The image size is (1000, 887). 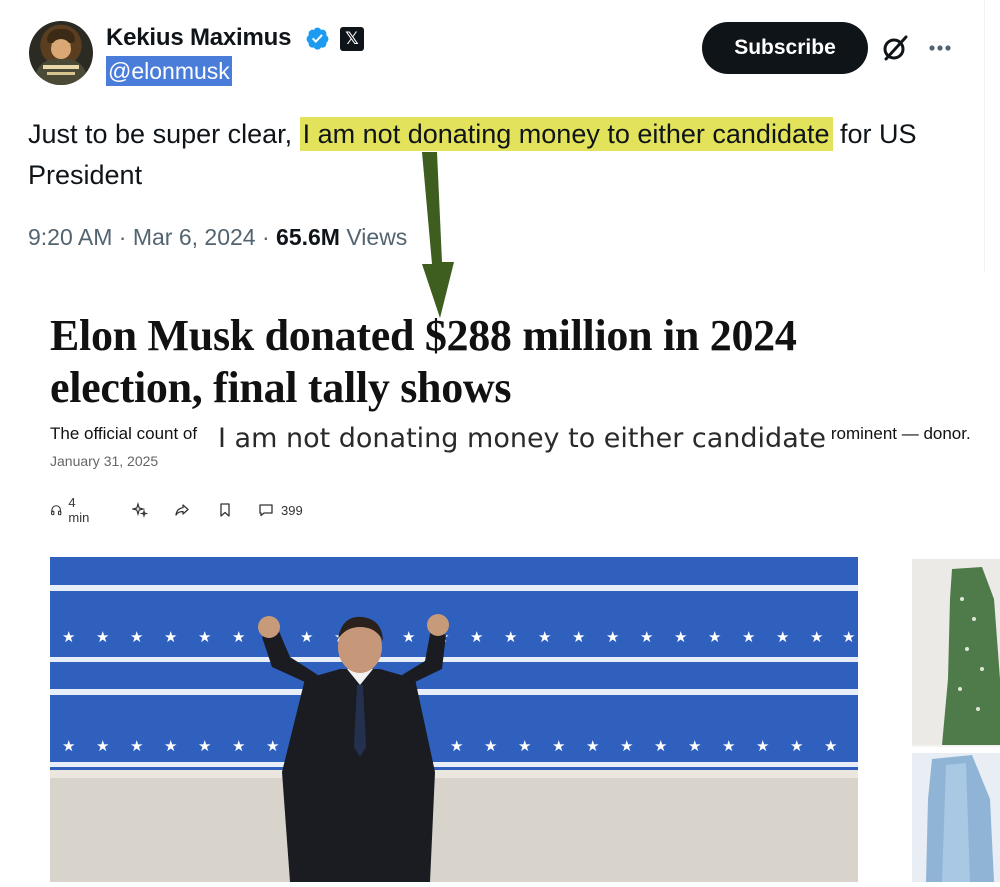 I want to click on listen-duration: 4 min, so click(x=79, y=510).